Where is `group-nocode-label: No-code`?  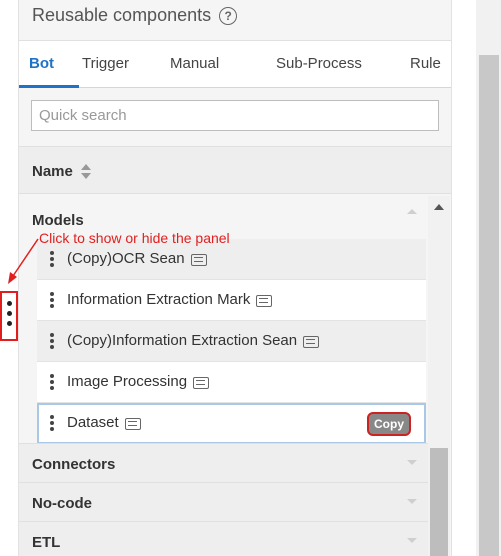 group-nocode-label: No-code is located at coordinates (62, 503).